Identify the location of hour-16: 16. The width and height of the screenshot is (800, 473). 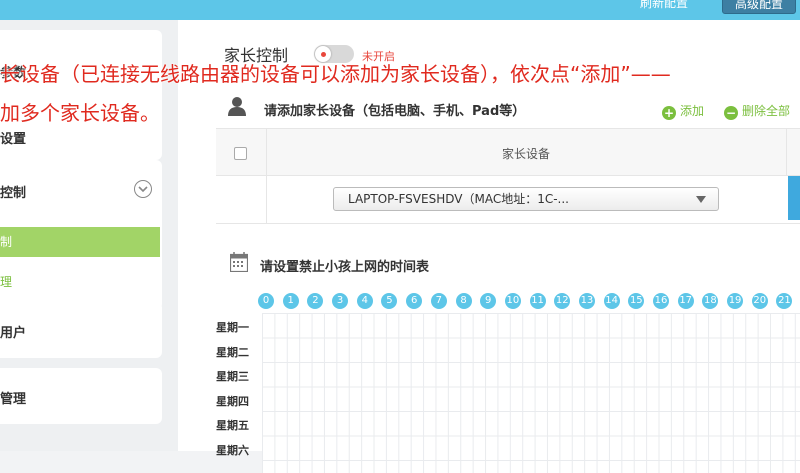
(661, 301).